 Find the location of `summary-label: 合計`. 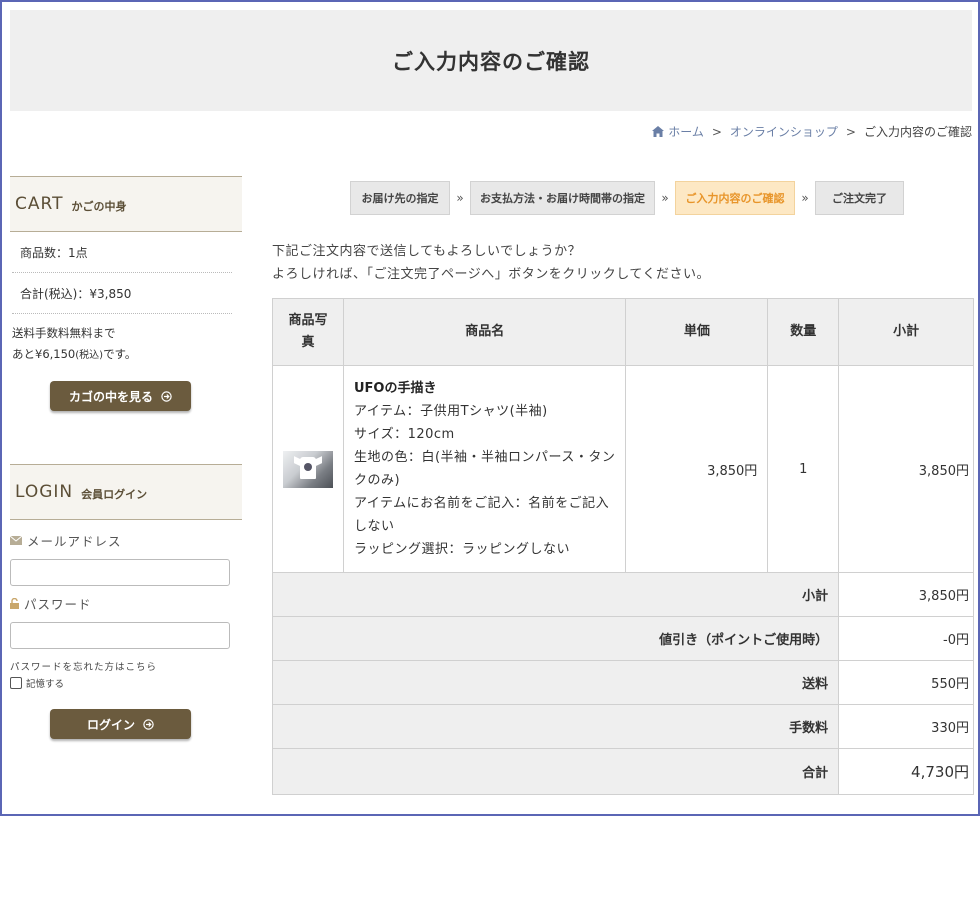

summary-label: 合計 is located at coordinates (555, 771).